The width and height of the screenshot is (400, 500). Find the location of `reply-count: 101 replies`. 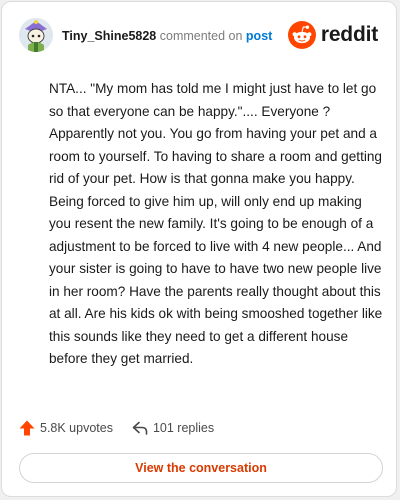

reply-count: 101 replies is located at coordinates (183, 428).